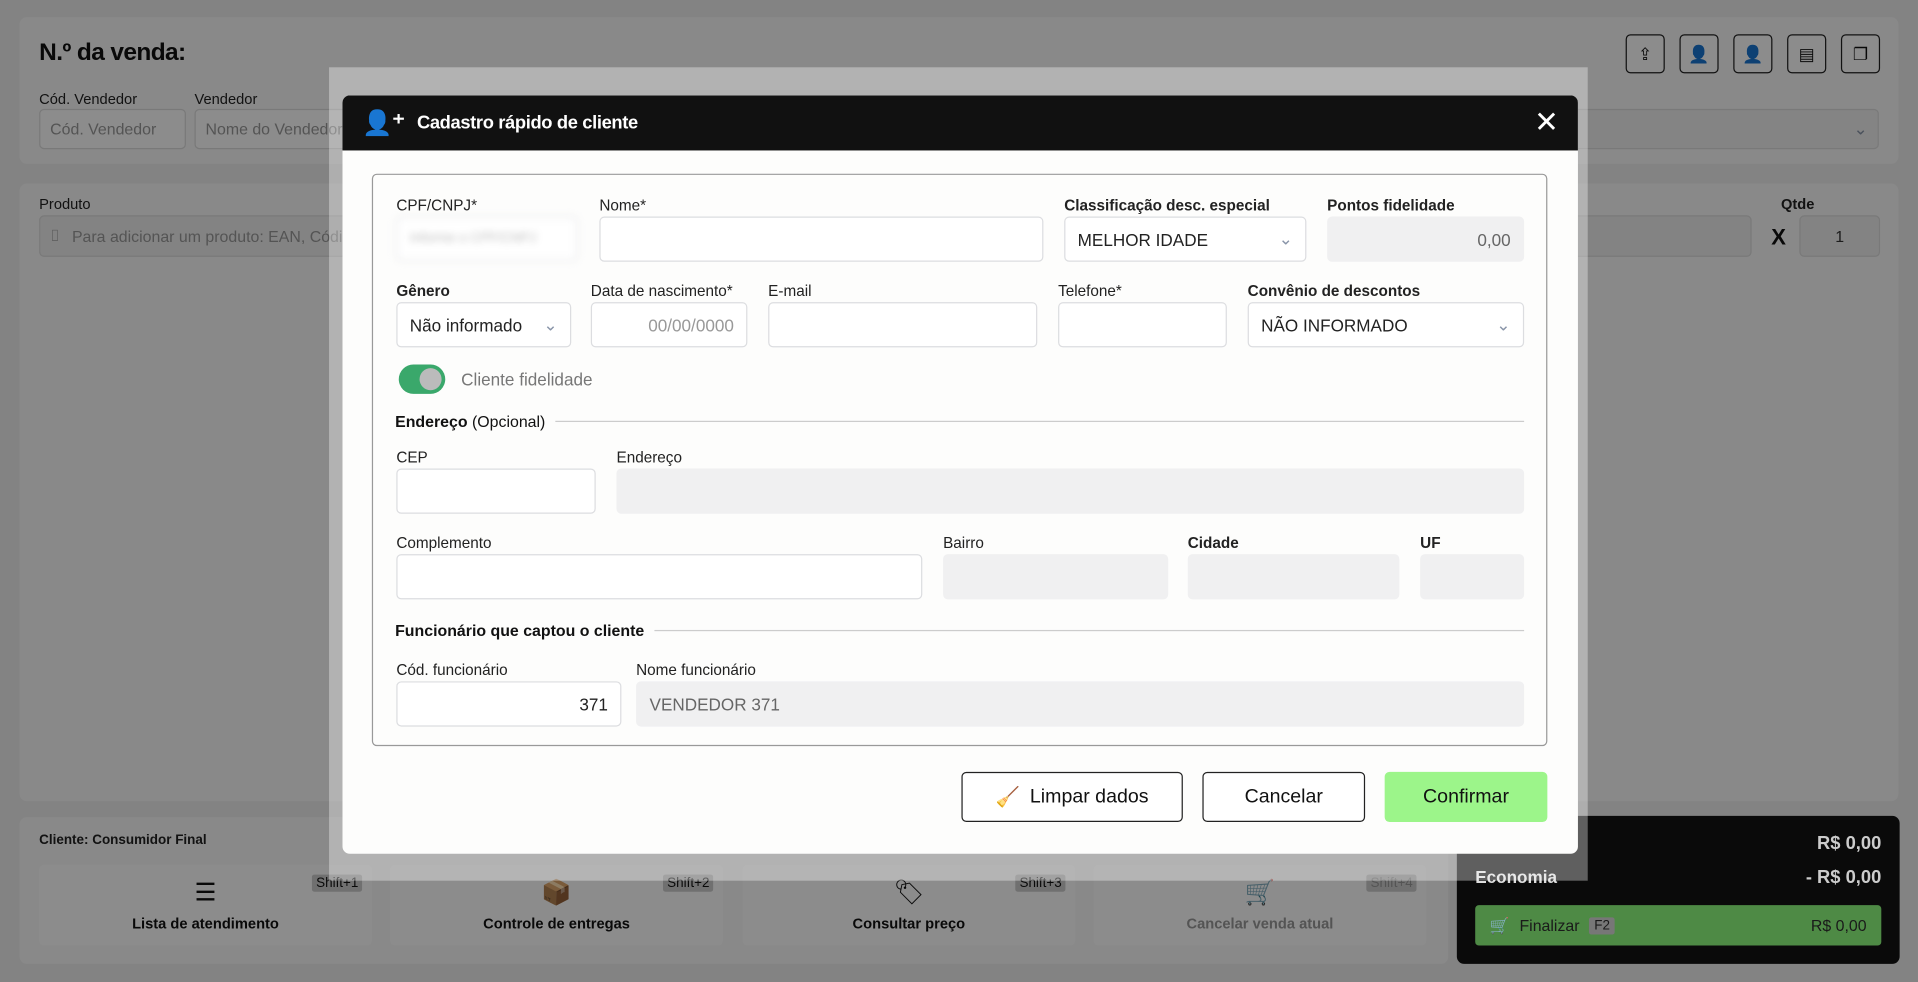 This screenshot has width=1918, height=982. I want to click on address-section-title: Endereço, so click(431, 421).